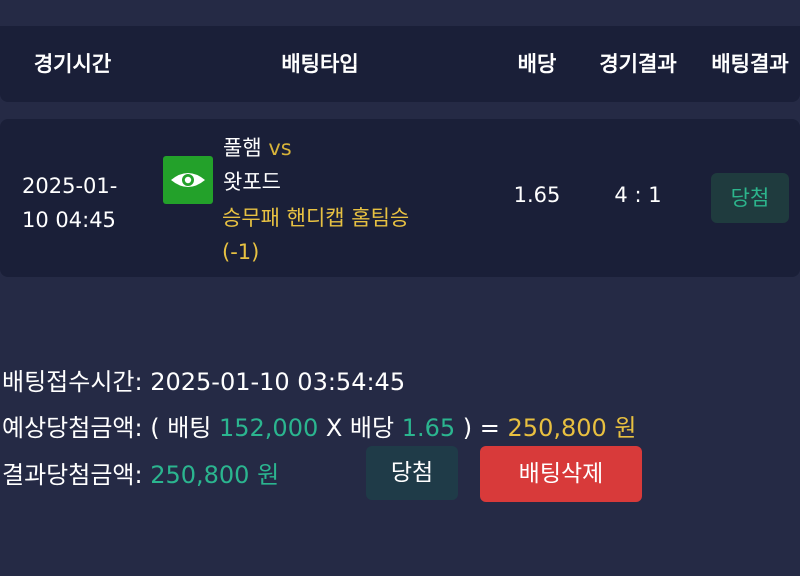 The height and width of the screenshot is (576, 800). I want to click on header-time: 경기시간, so click(72, 64).